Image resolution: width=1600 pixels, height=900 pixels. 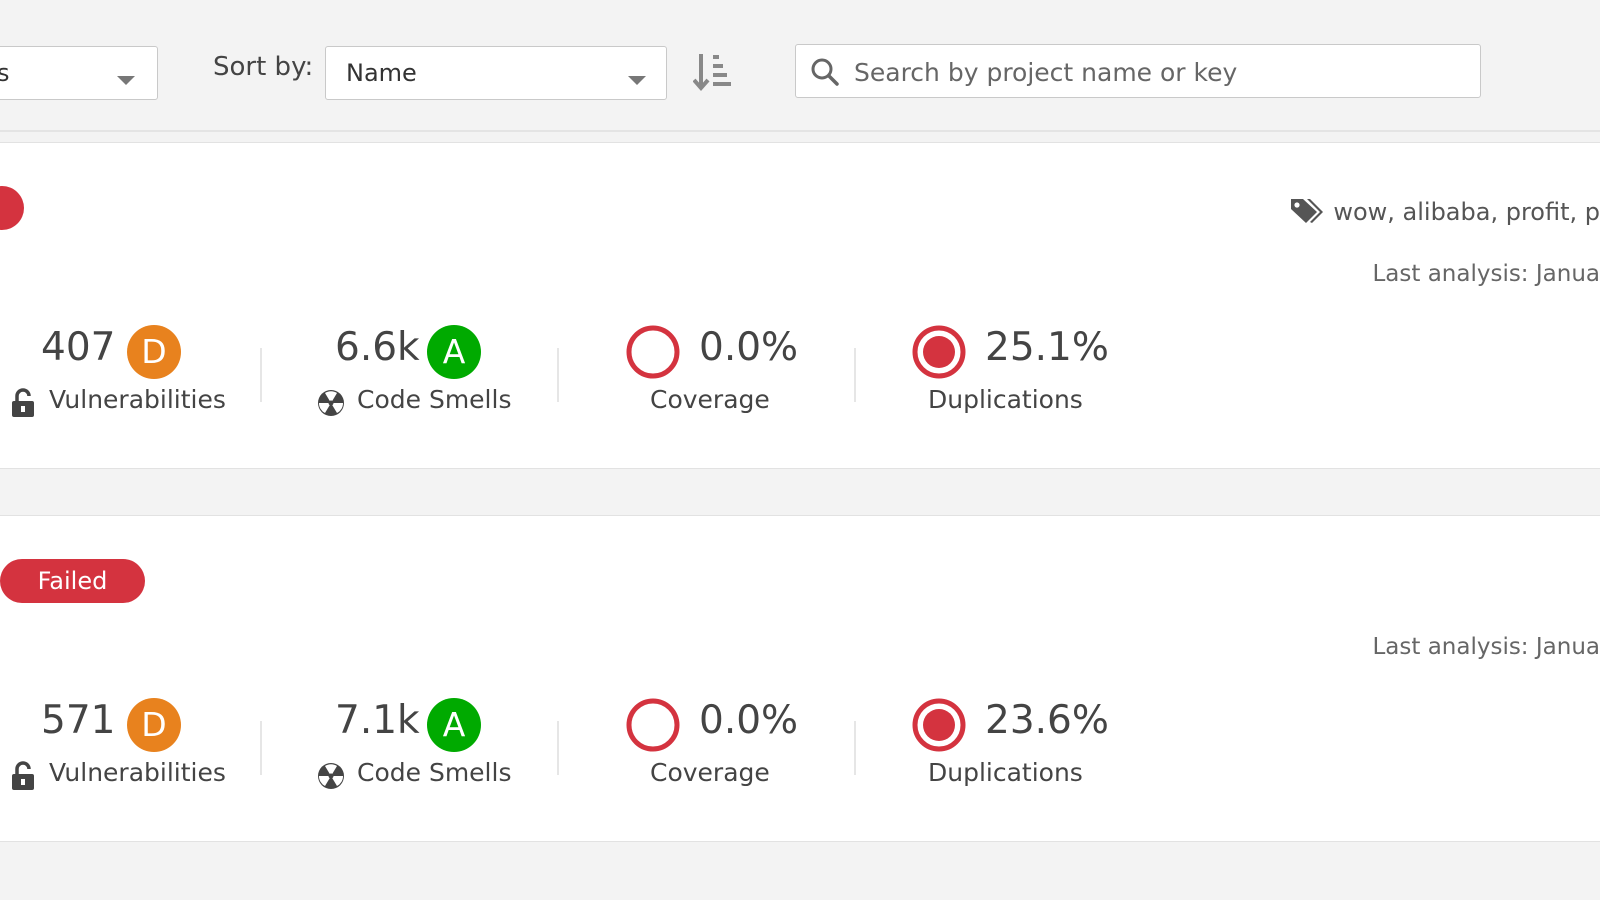 What do you see at coordinates (1154, 72) in the screenshot?
I see `search-input` at bounding box center [1154, 72].